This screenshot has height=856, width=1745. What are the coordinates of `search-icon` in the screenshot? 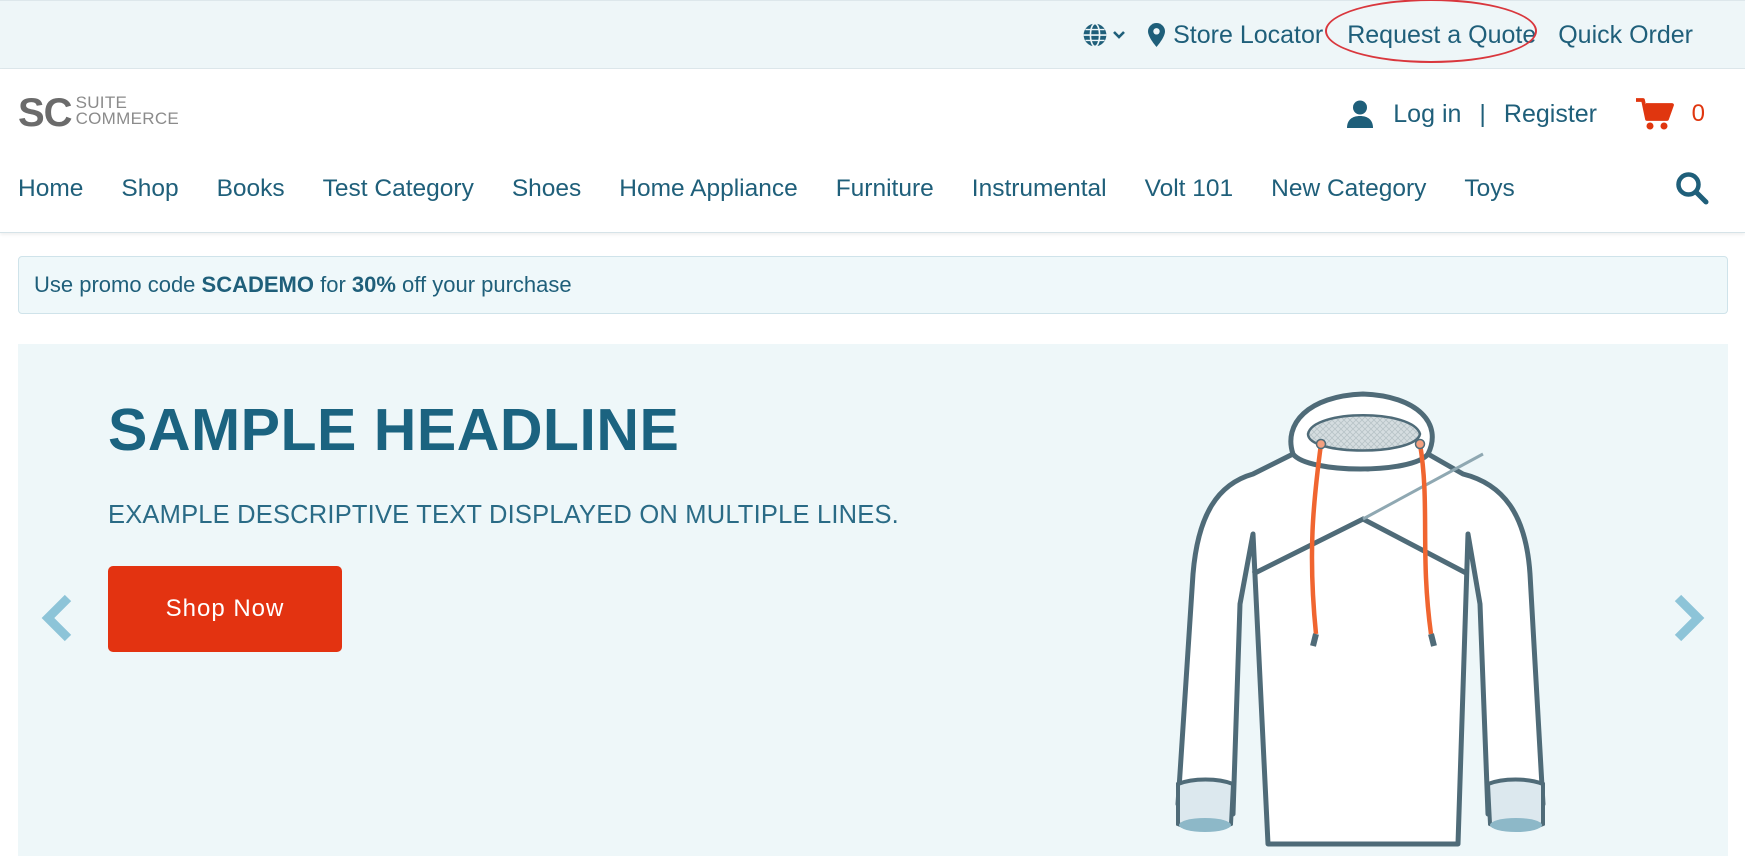 It's located at (1692, 188).